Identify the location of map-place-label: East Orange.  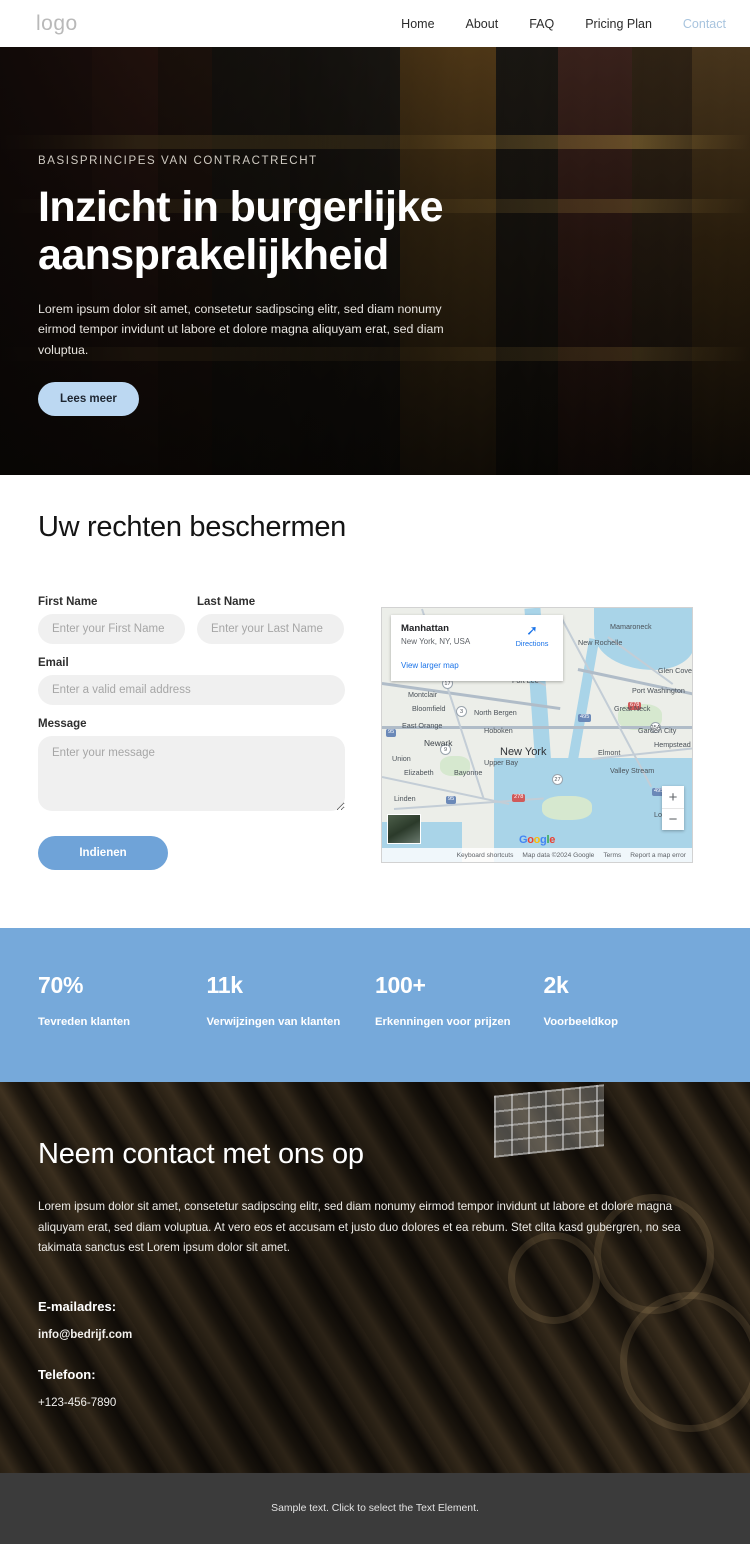
(422, 725).